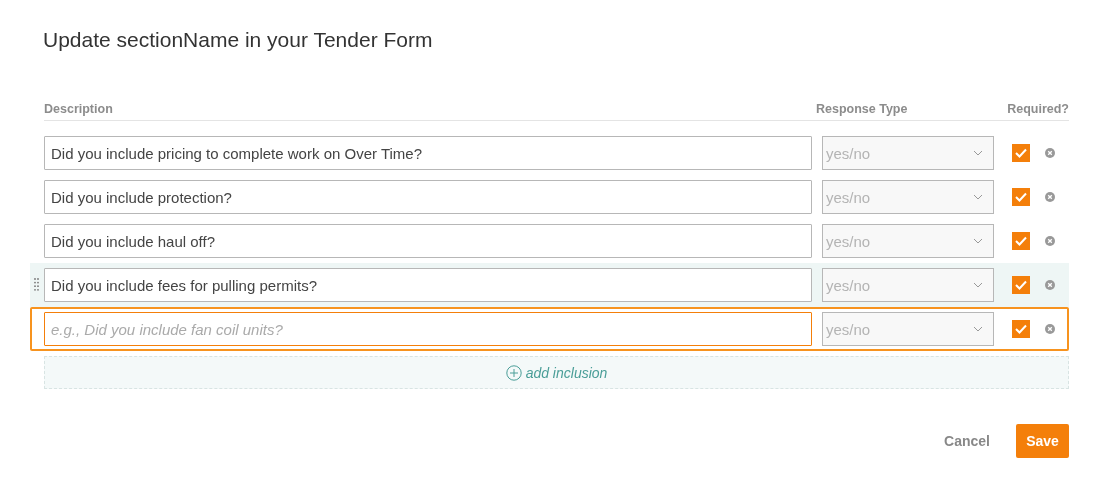  I want to click on drag-handle-icon, so click(36, 284).